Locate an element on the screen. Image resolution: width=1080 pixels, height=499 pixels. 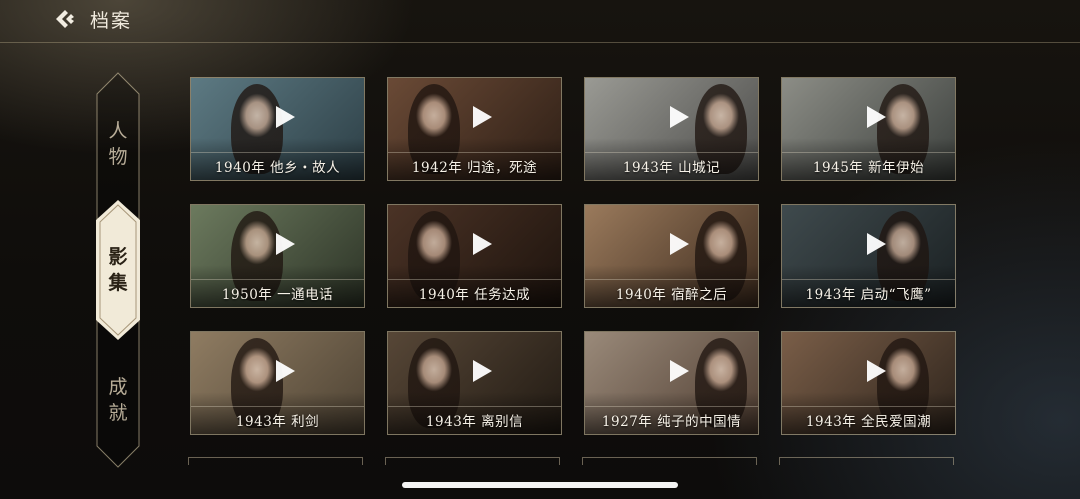
video-card: 1943年 离别信 is located at coordinates (474, 383).